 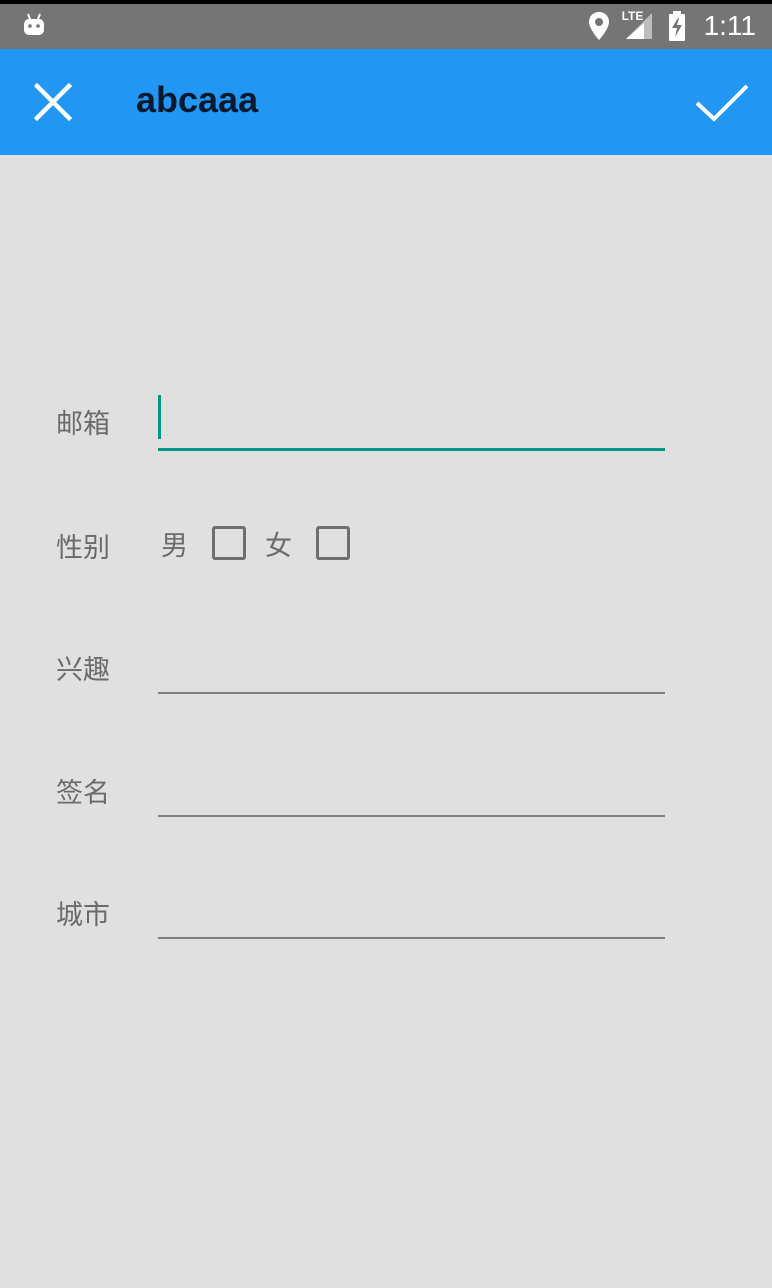 What do you see at coordinates (83, 424) in the screenshot?
I see `email-label: 邮箱` at bounding box center [83, 424].